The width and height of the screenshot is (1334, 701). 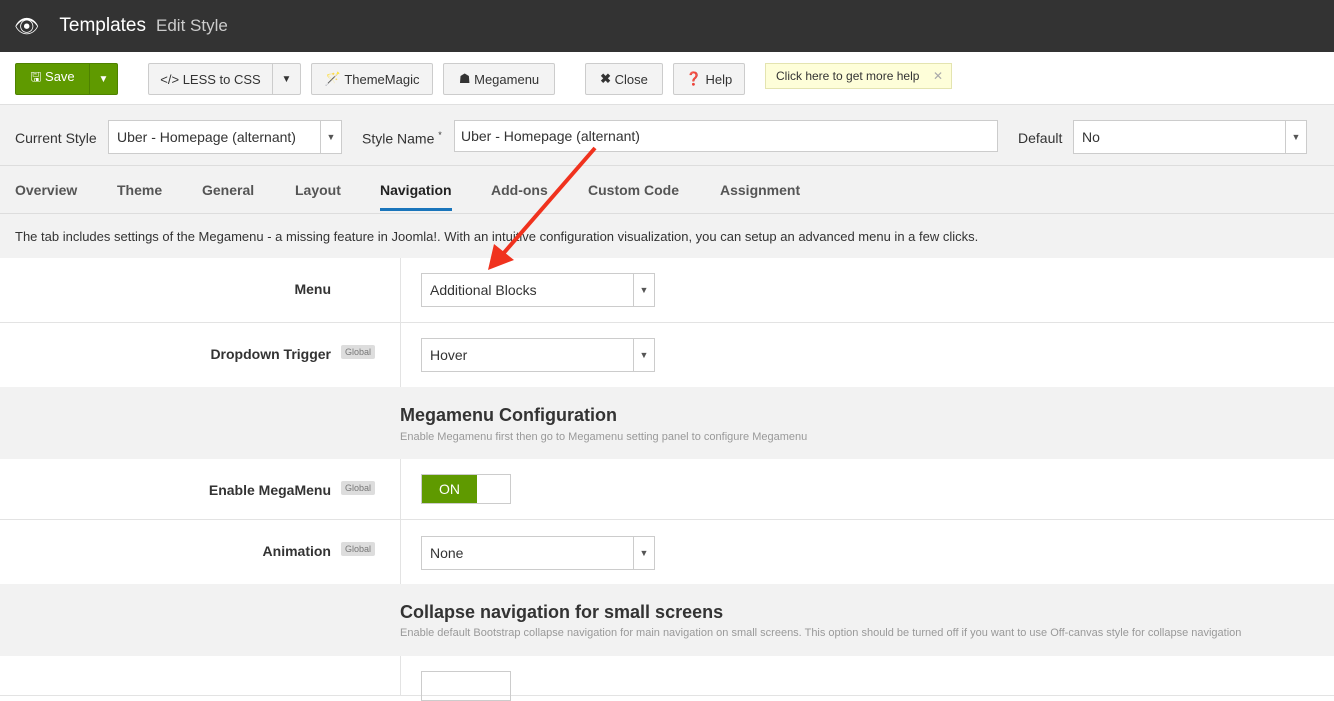 I want to click on page-subtitle: Edit Style, so click(x=192, y=25).